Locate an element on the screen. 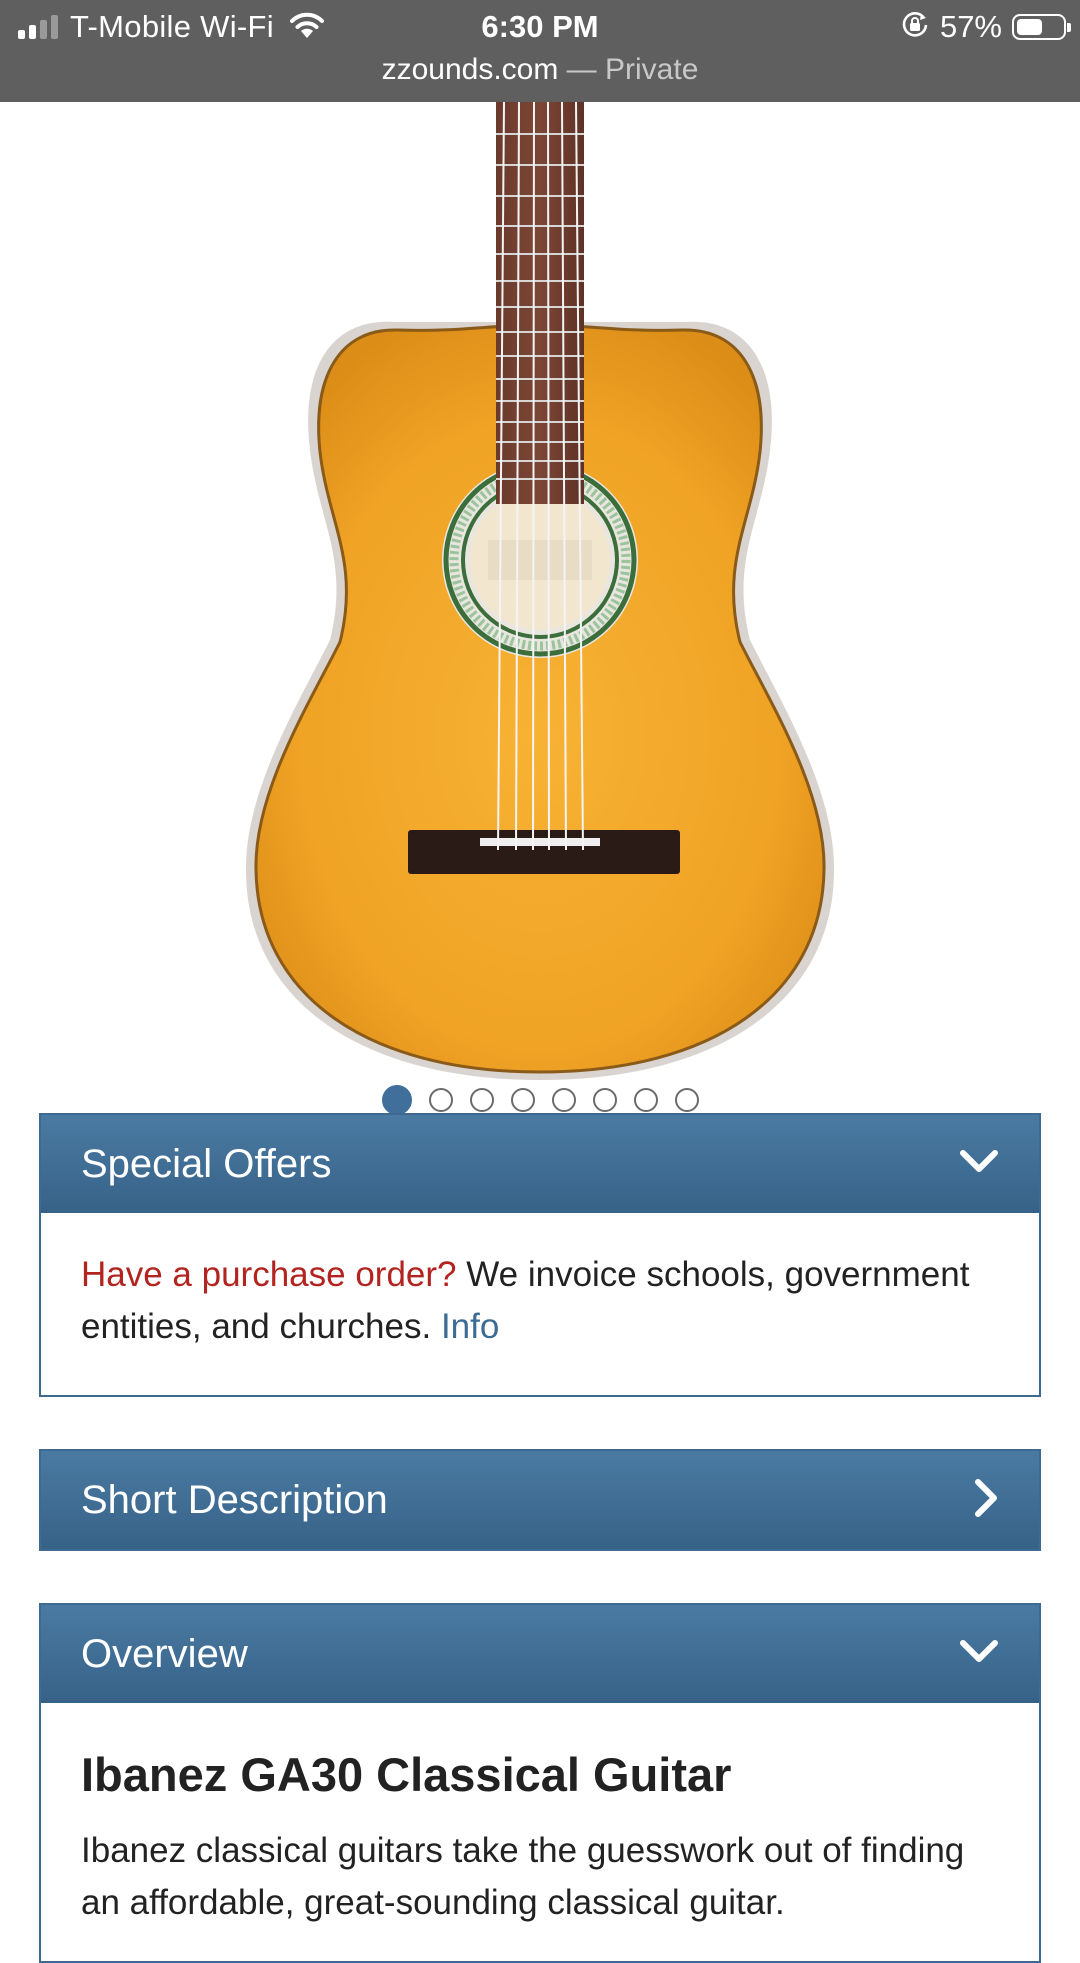  battery-percent: 57% is located at coordinates (970, 26).